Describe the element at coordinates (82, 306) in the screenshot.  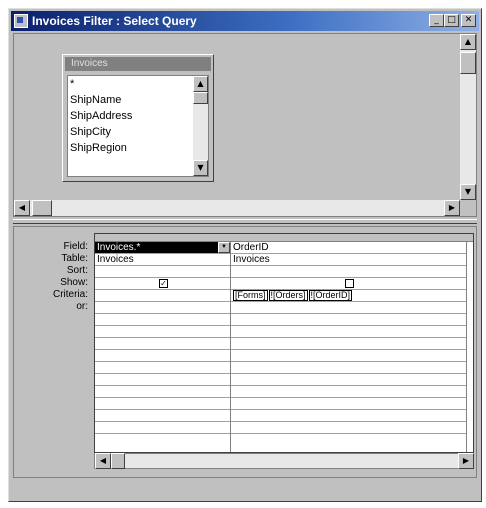
I see `or-row-label: or:` at that location.